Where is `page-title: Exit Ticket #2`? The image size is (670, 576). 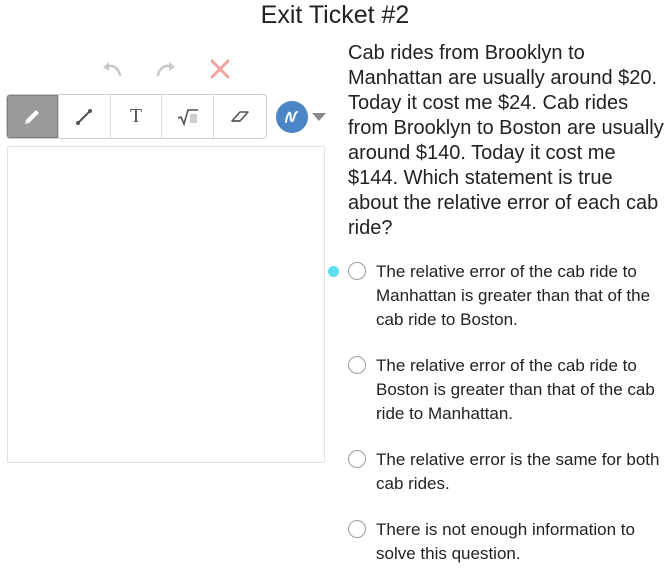
page-title: Exit Ticket #2 is located at coordinates (335, 15).